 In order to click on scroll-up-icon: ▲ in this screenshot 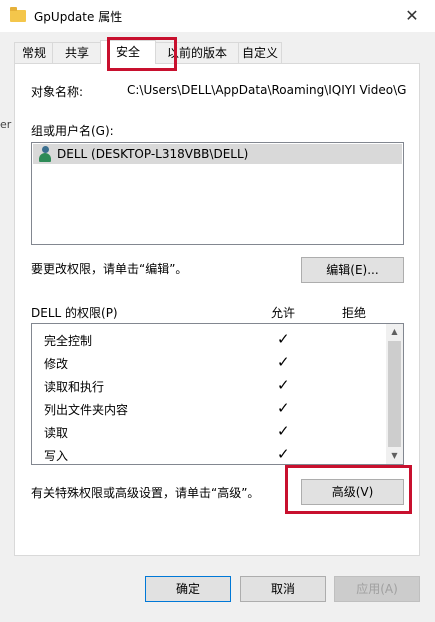, I will do `click(394, 332)`.